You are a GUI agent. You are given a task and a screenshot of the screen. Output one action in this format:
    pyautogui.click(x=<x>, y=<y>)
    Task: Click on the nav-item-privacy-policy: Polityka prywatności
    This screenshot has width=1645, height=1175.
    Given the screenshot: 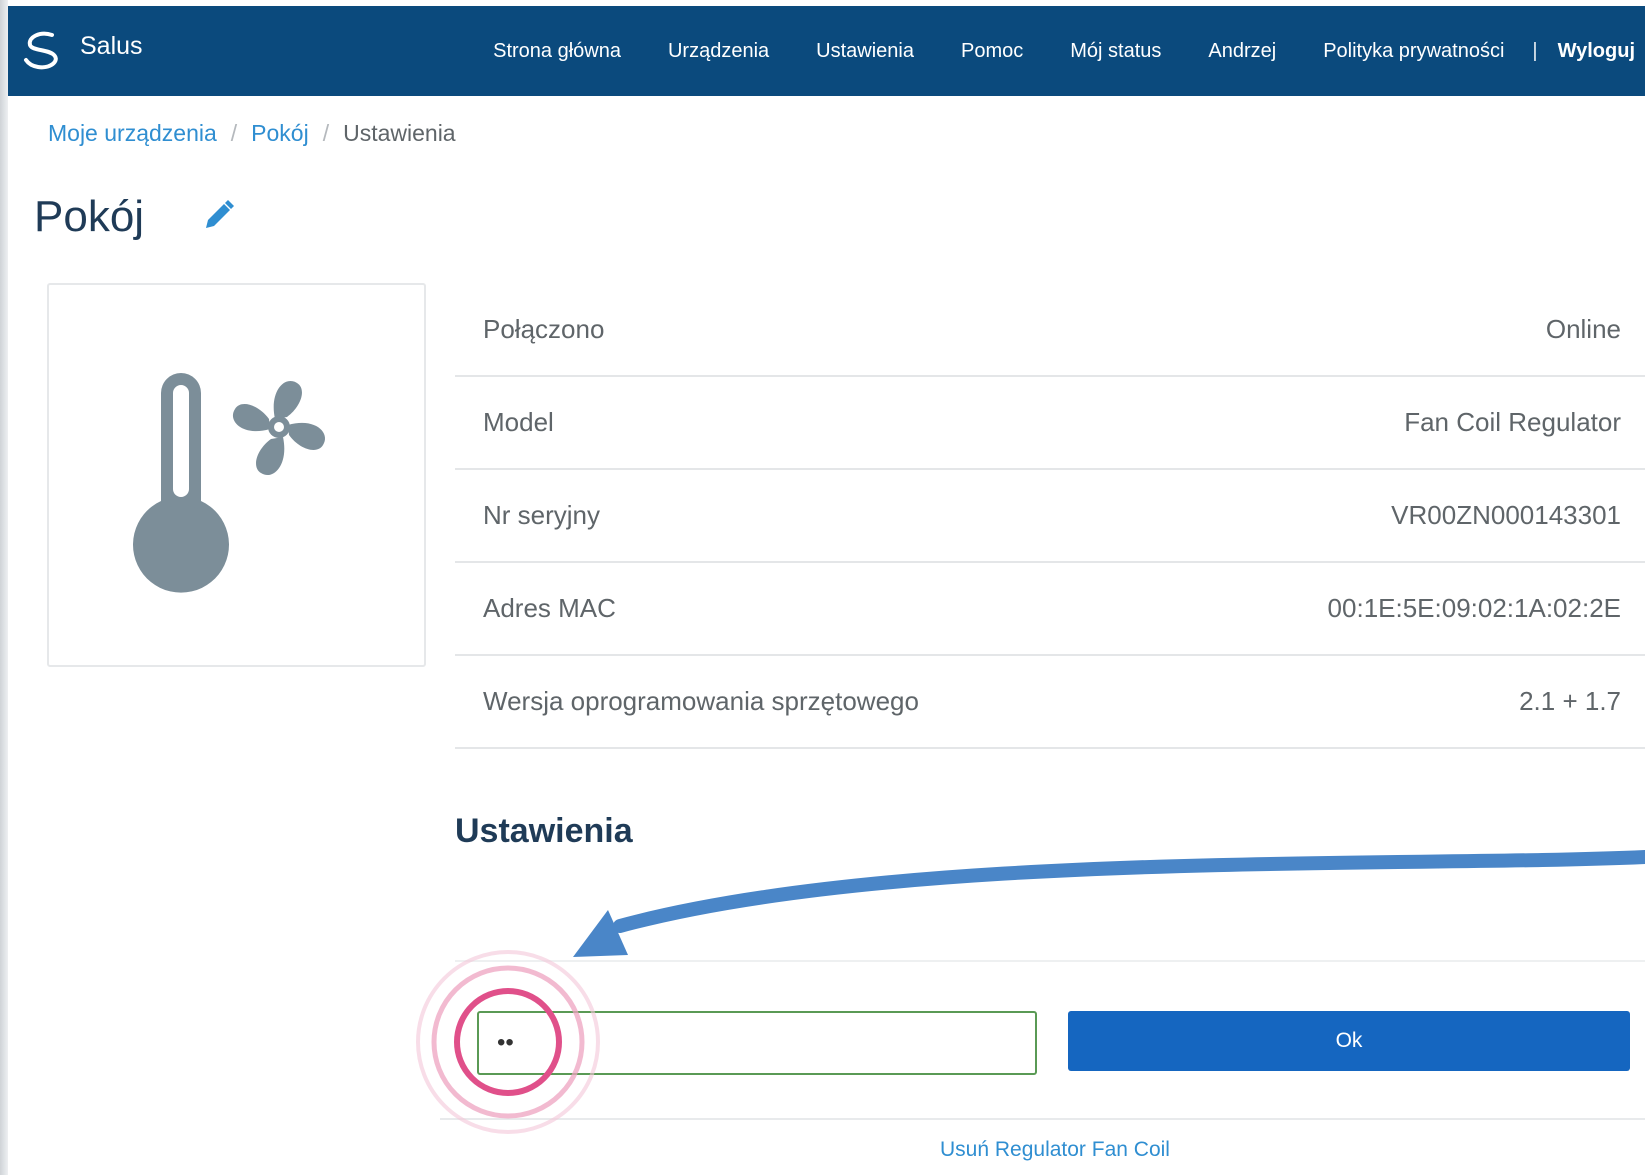 What is the action you would take?
    pyautogui.click(x=1413, y=51)
    